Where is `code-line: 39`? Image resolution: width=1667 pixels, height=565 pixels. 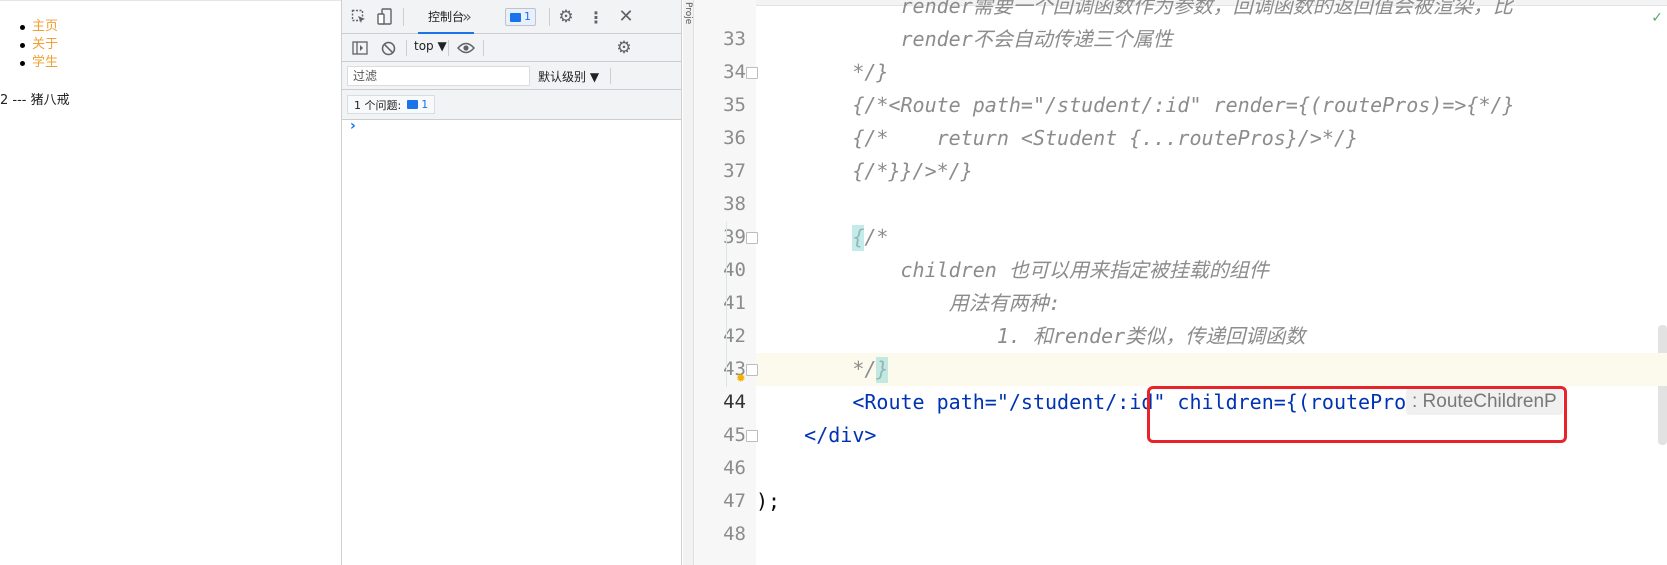
code-line: 39 is located at coordinates (734, 237).